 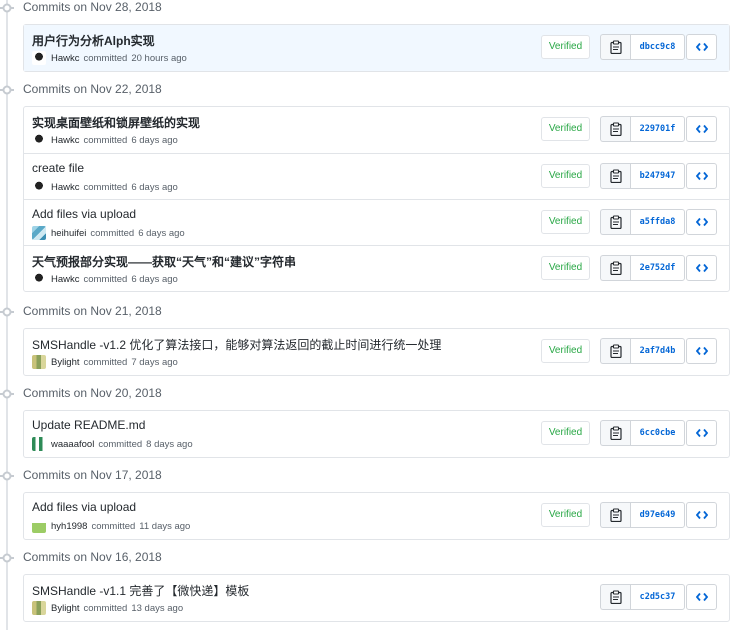 I want to click on commit-sha-group: 2af7d4b, so click(x=642, y=351).